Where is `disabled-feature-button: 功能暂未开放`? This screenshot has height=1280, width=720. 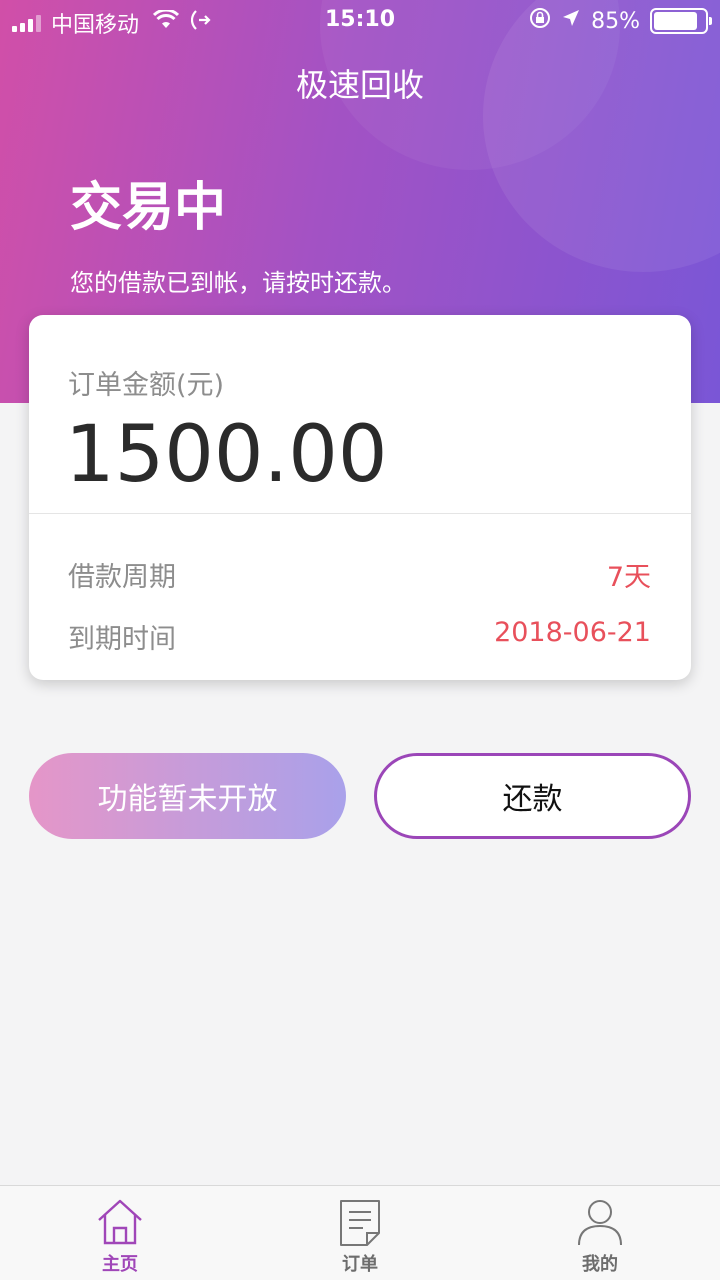 disabled-feature-button: 功能暂未开放 is located at coordinates (187, 796).